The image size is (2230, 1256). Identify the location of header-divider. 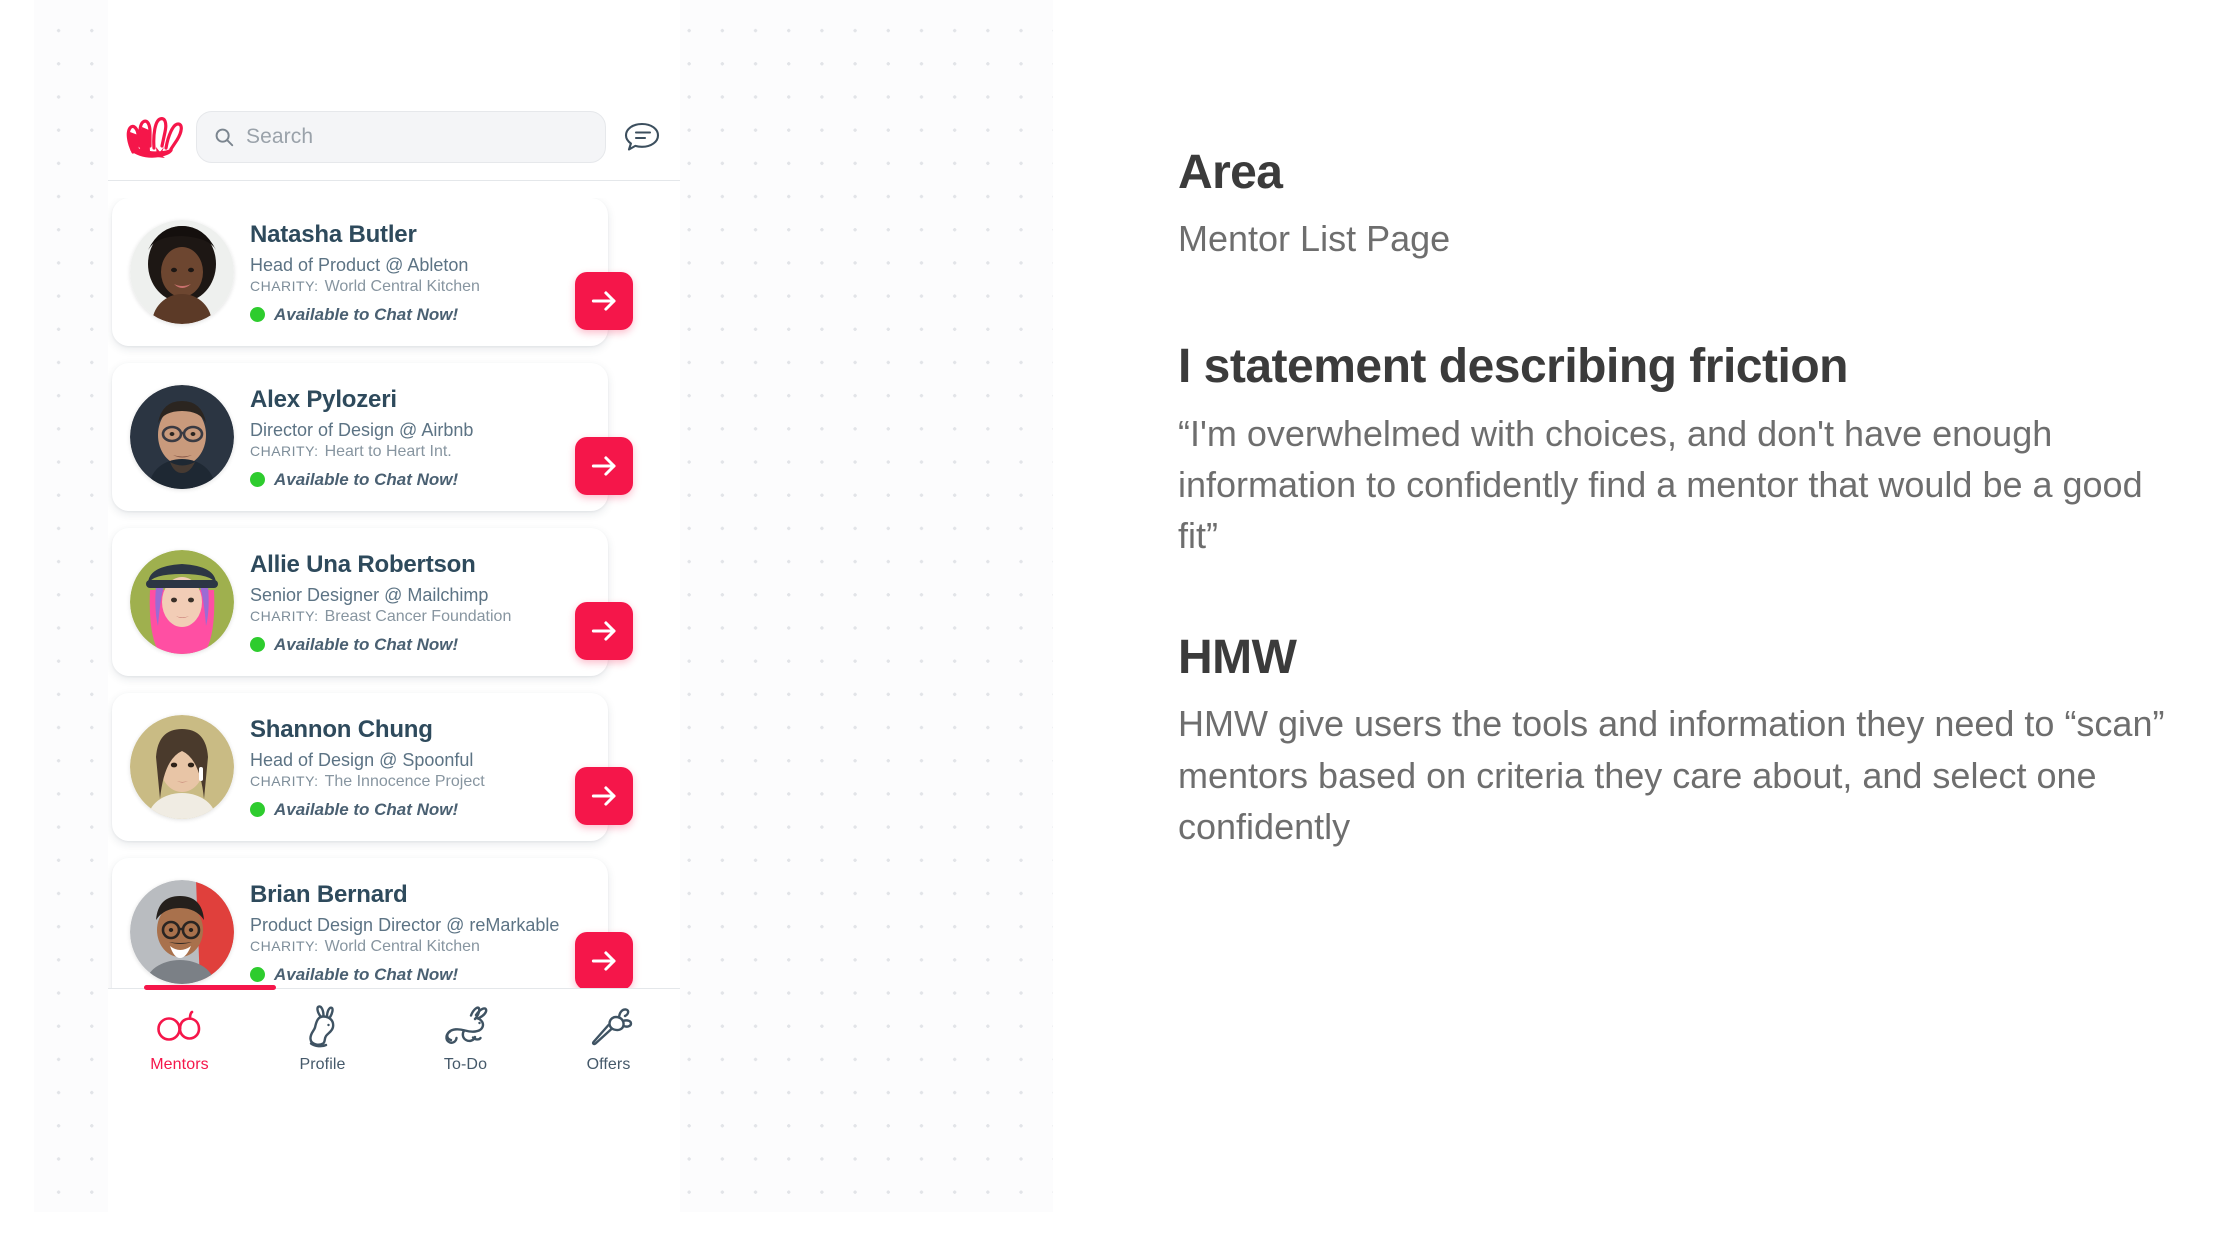
(394, 180).